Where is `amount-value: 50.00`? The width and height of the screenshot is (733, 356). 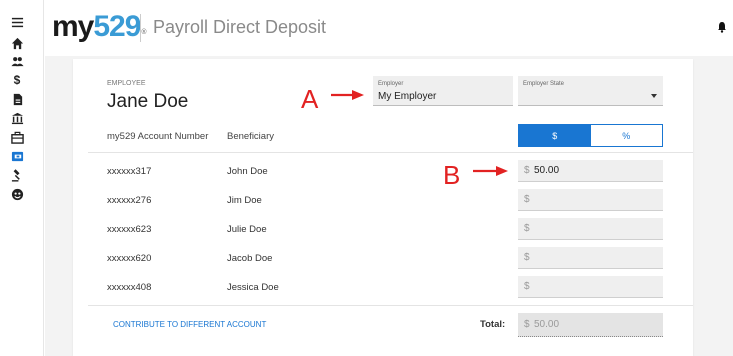
amount-value: 50.00 is located at coordinates (547, 170).